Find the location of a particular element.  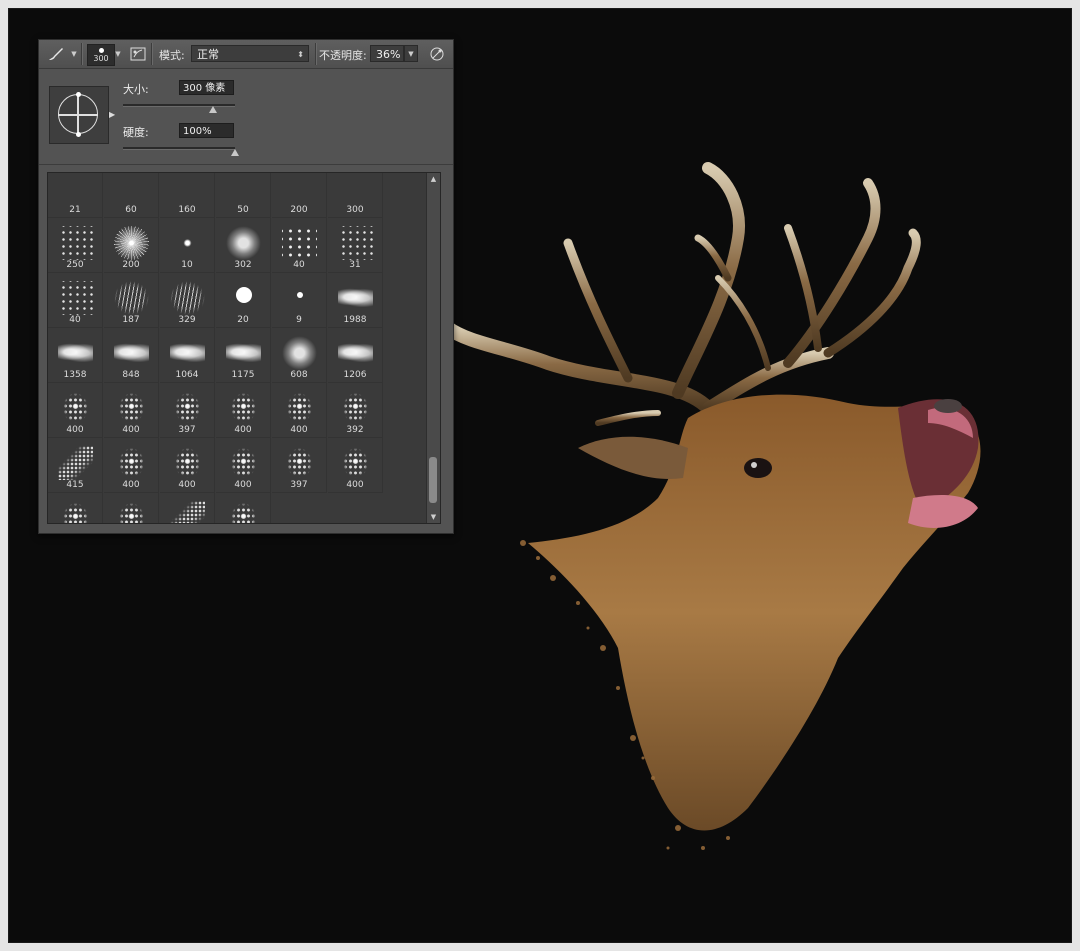

brush-size-label: 31 is located at coordinates (355, 265).